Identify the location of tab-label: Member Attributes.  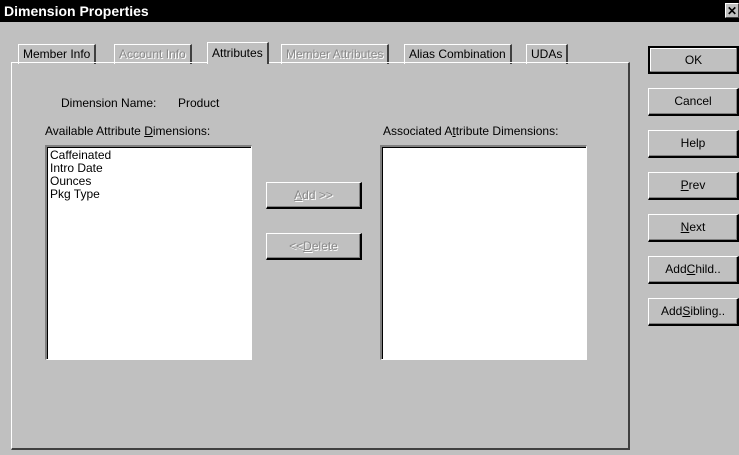
(335, 54).